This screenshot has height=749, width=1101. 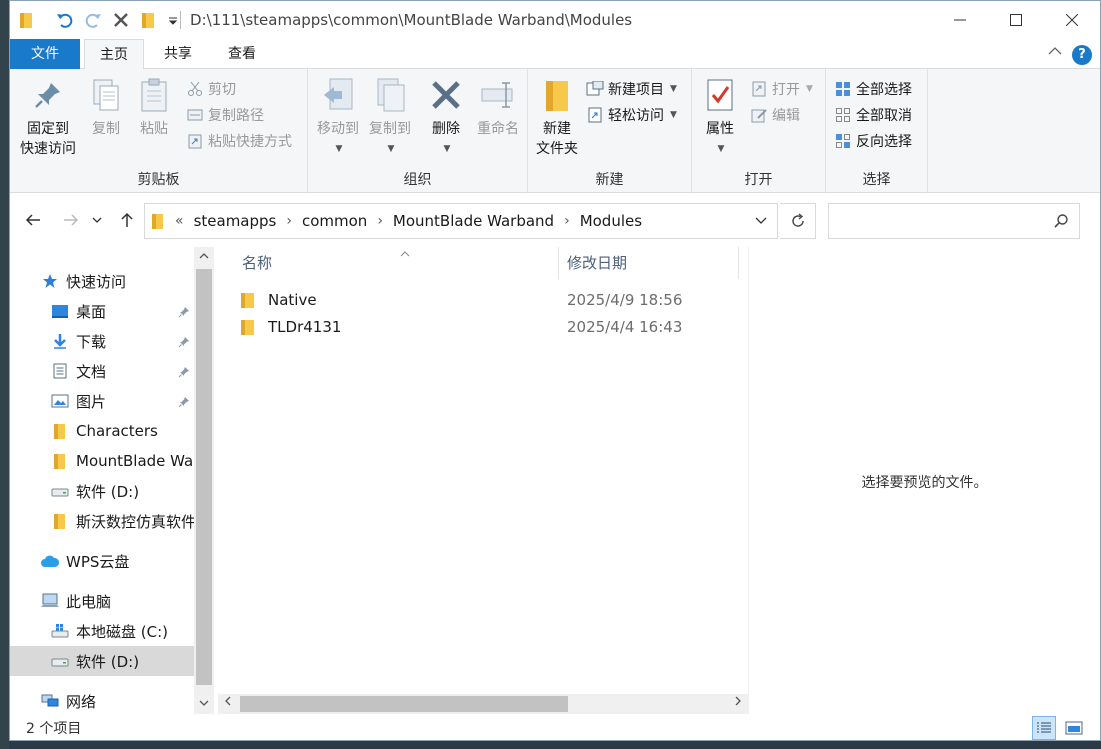 What do you see at coordinates (390, 117) in the screenshot?
I see `copy-to-button: 复制到 ▼` at bounding box center [390, 117].